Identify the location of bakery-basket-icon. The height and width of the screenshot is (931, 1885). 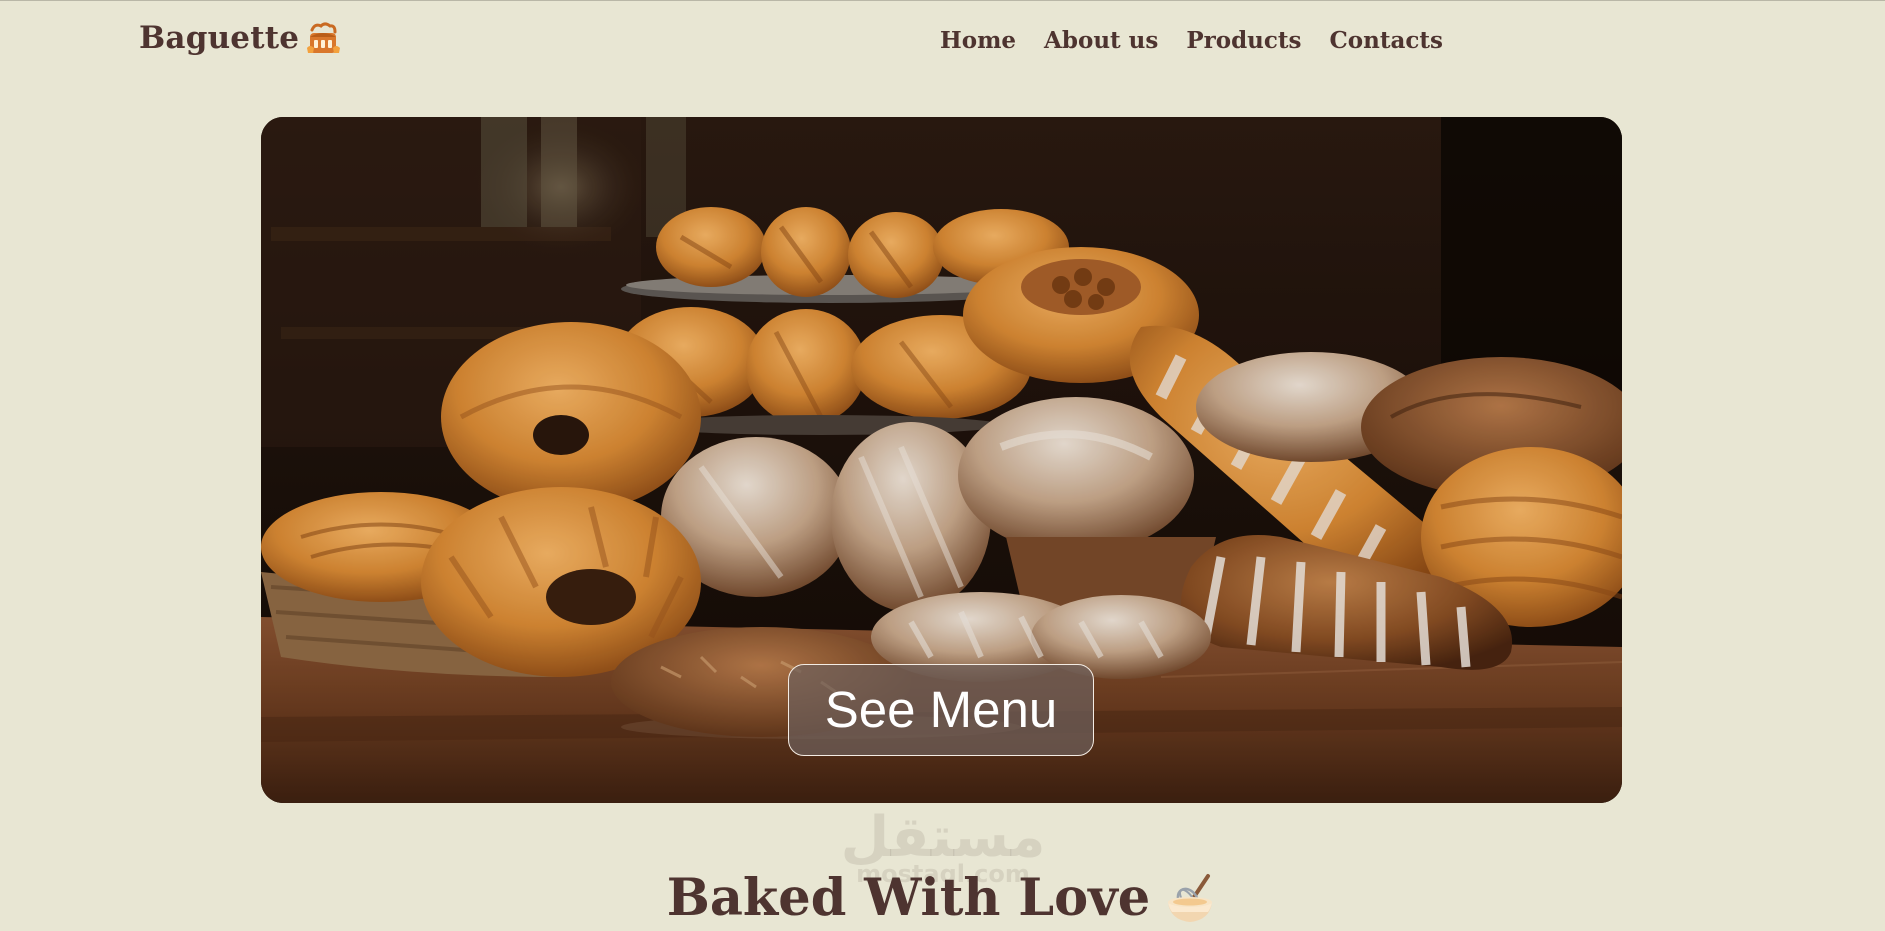
(324, 37).